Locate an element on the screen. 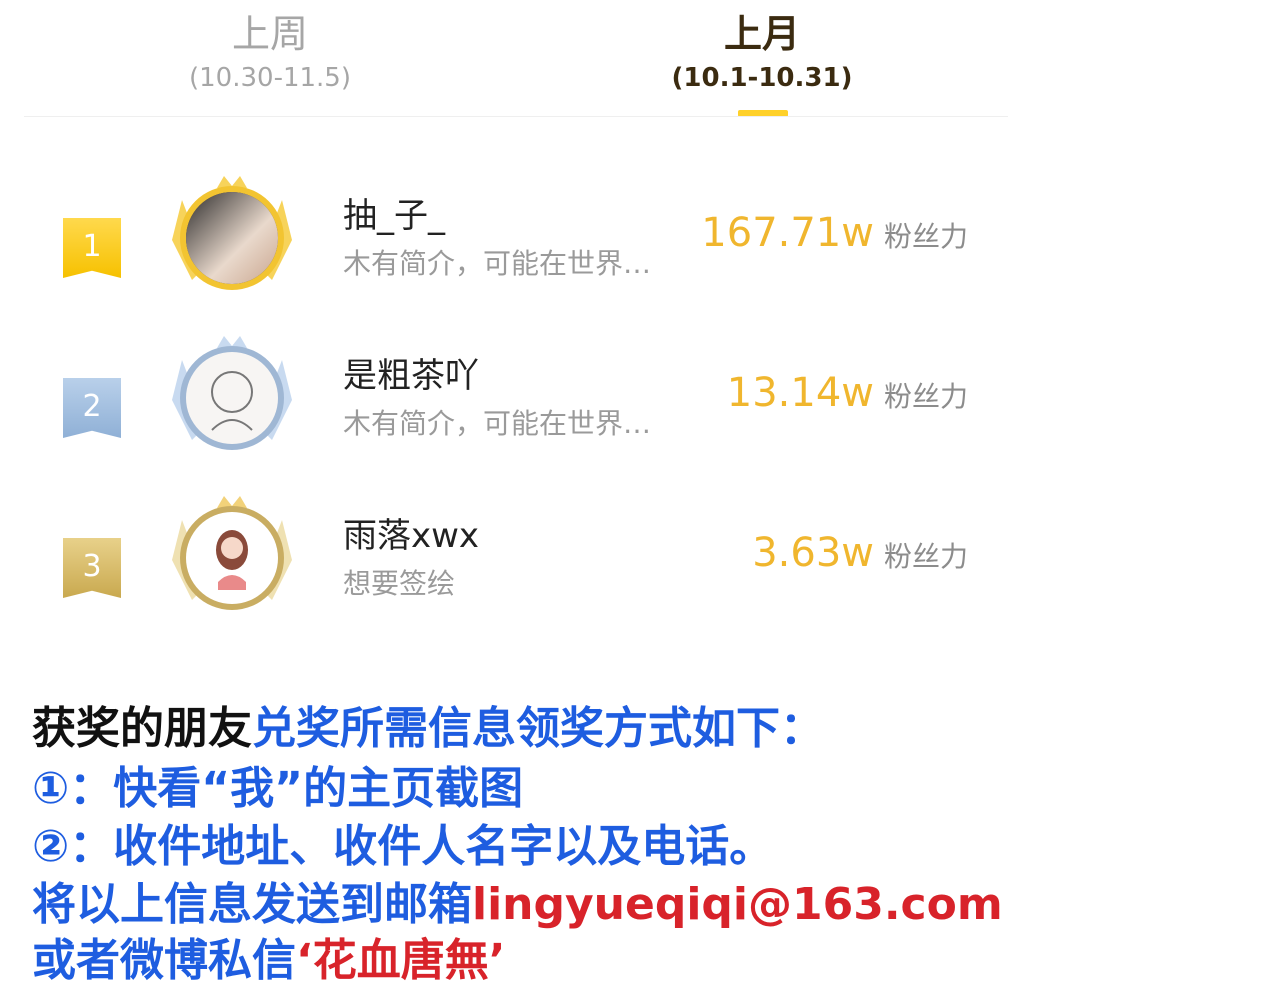  notice-line-4: 将以上信息发送到邮箱lingyueqiqi@163.com is located at coordinates (517, 905).